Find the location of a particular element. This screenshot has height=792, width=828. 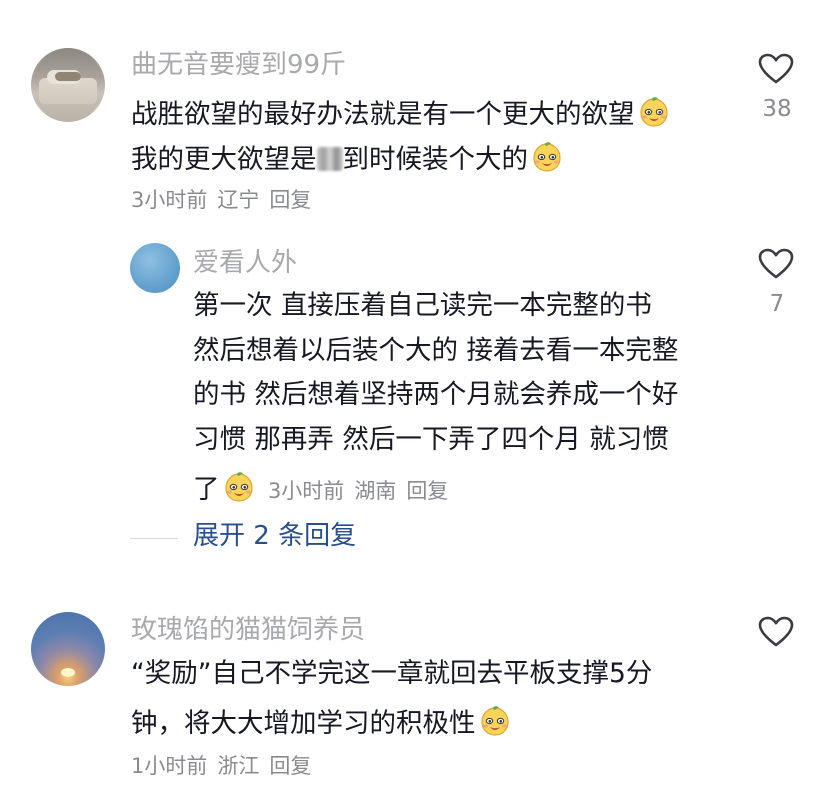

like-count: 38 is located at coordinates (777, 109).